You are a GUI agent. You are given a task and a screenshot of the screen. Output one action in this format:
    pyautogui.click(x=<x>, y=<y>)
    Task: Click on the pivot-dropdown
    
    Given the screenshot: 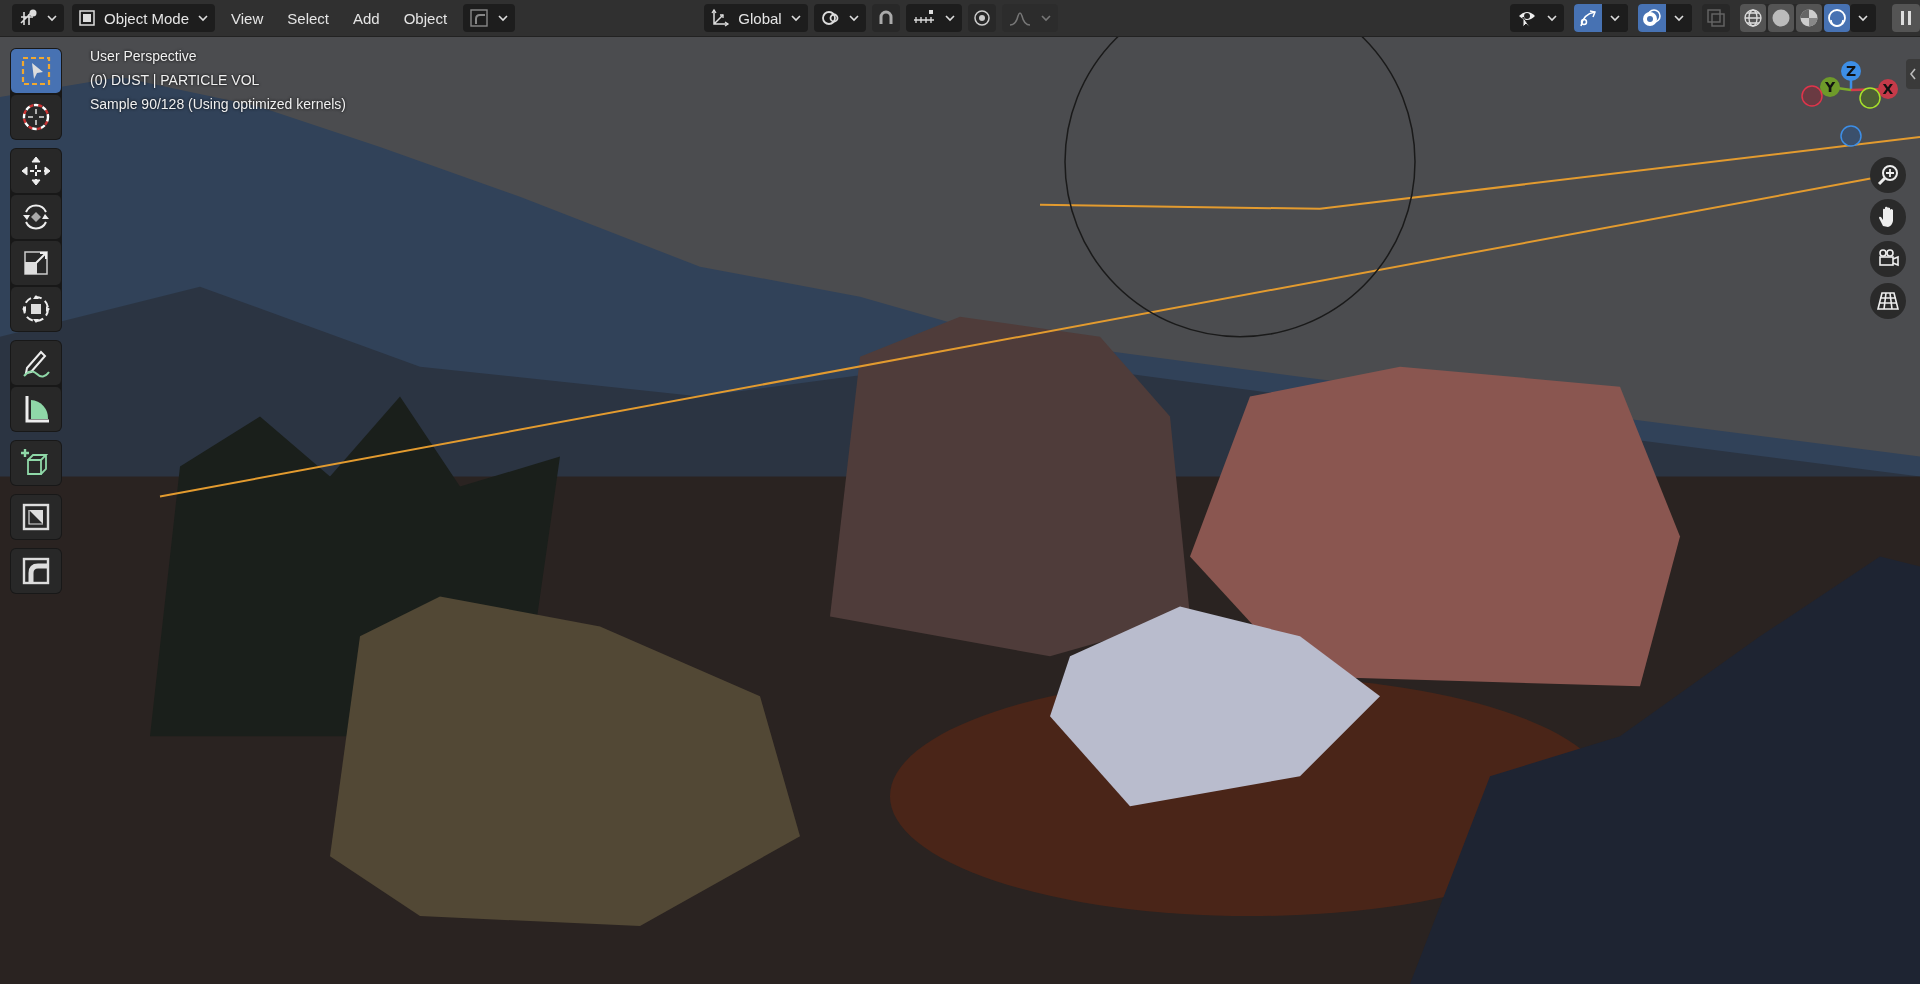 What is the action you would take?
    pyautogui.click(x=839, y=18)
    